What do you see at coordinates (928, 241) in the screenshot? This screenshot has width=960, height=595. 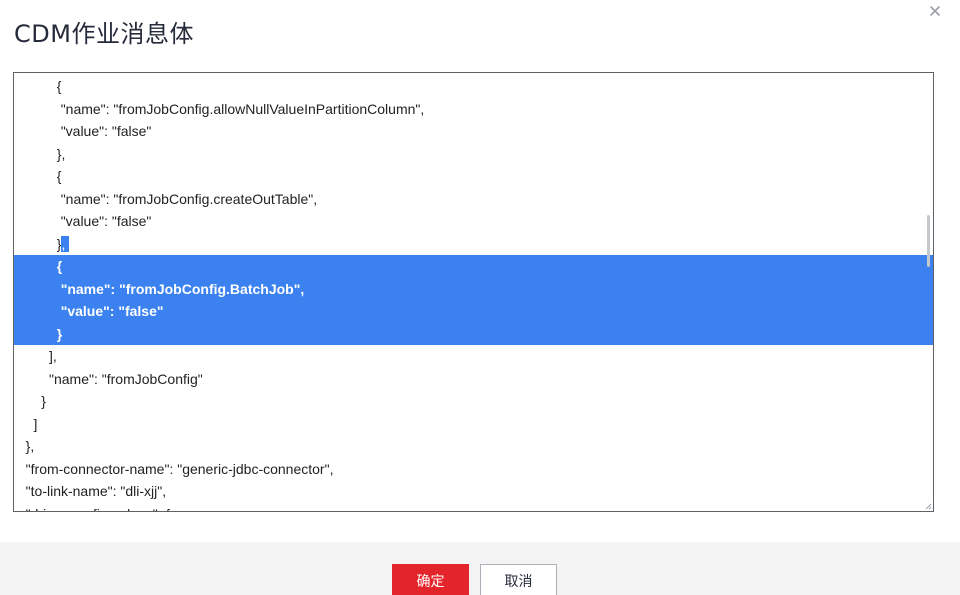 I see `scrollbar-thumb` at bounding box center [928, 241].